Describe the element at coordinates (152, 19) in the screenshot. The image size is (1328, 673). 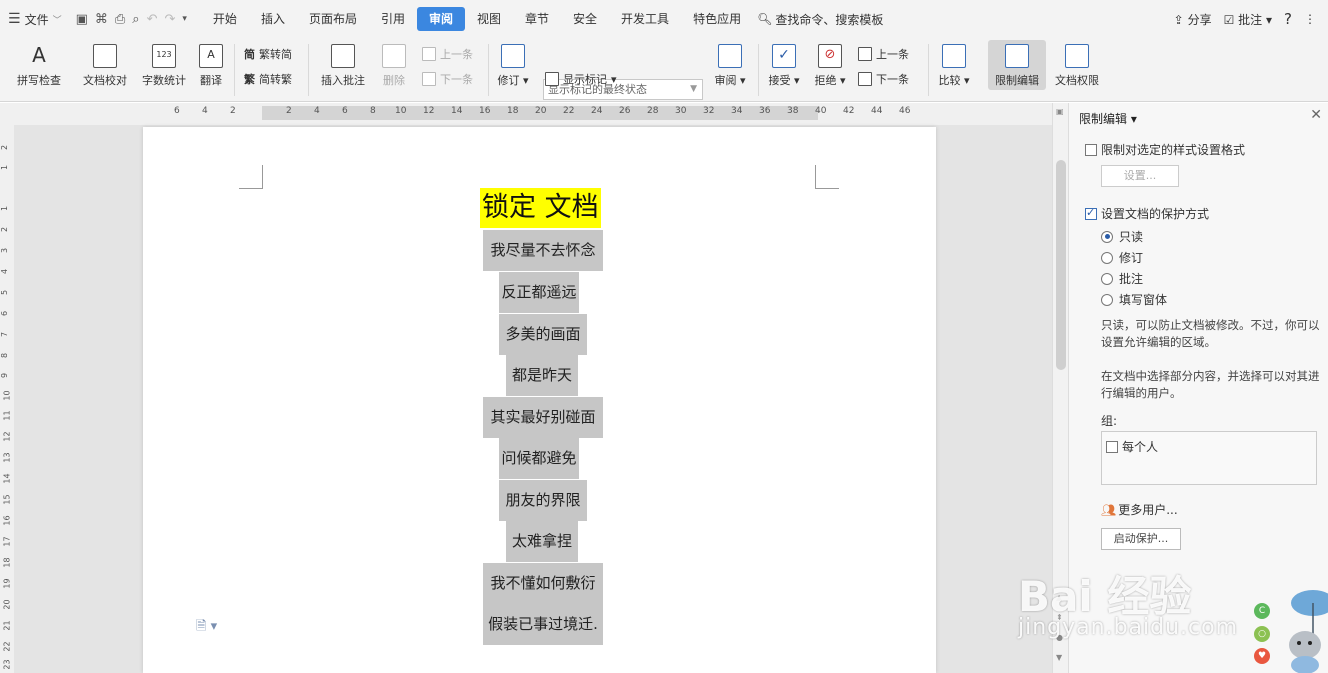
I see `undo-icon: ↶` at that location.